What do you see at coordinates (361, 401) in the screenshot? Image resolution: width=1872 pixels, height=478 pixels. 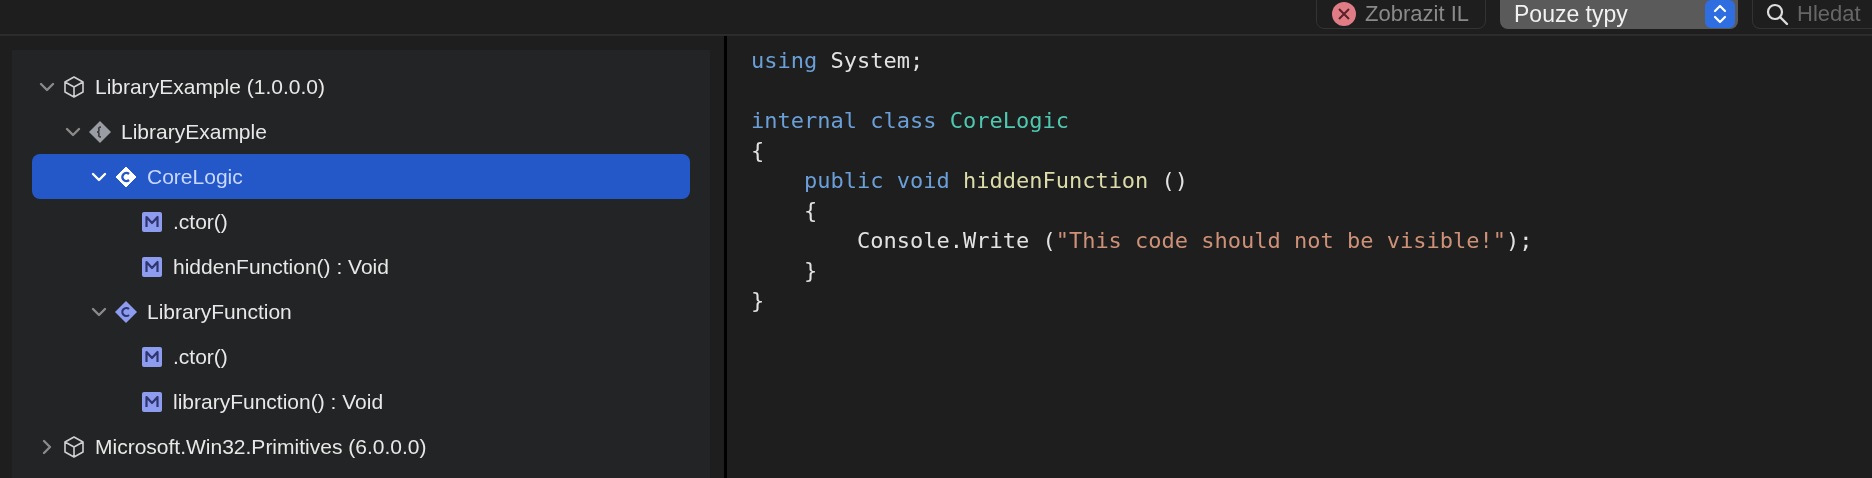 I see `tree-item: libraryFunction() : Void` at bounding box center [361, 401].